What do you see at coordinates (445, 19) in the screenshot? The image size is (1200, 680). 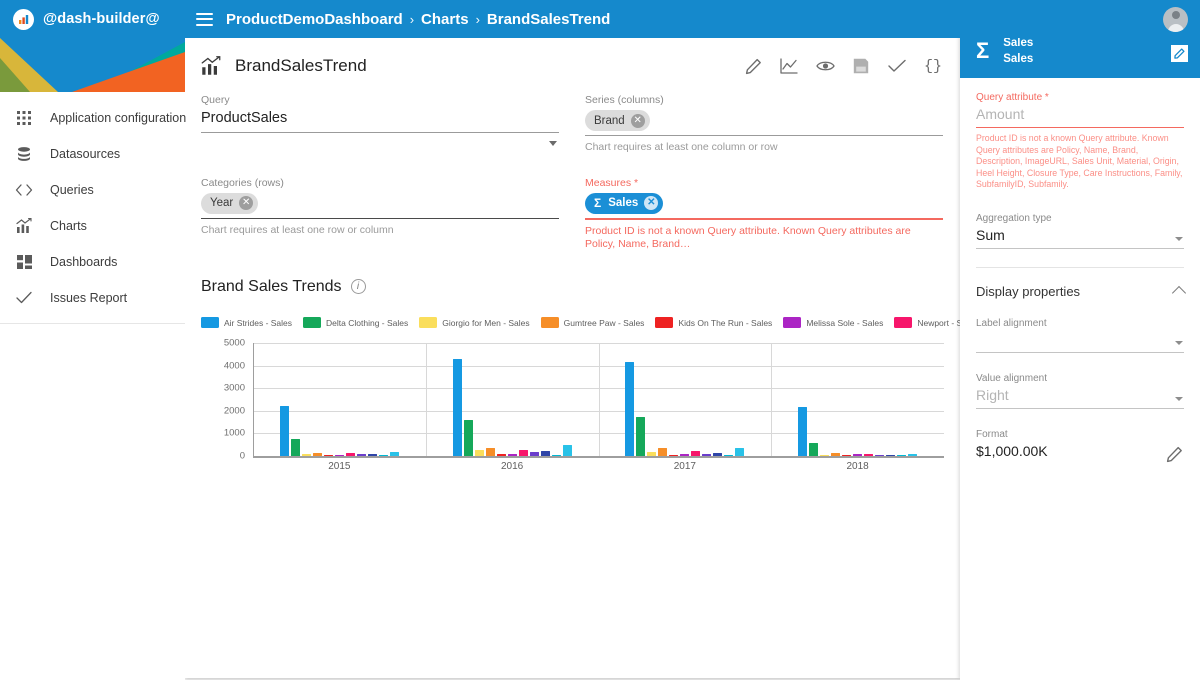 I see `breadcrumb-item-charts: Charts` at bounding box center [445, 19].